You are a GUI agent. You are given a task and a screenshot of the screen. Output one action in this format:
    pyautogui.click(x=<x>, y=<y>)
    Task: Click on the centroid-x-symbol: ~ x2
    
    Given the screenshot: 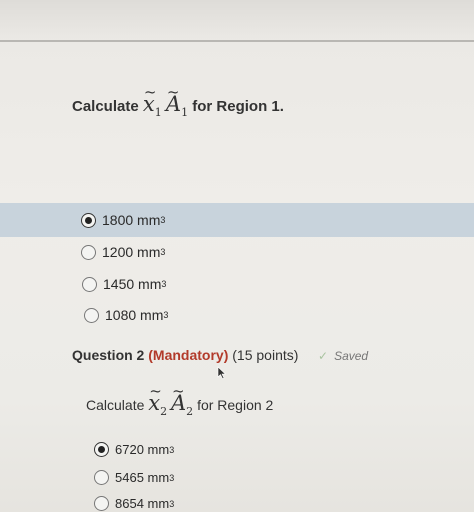 What is the action you would take?
    pyautogui.click(x=158, y=400)
    